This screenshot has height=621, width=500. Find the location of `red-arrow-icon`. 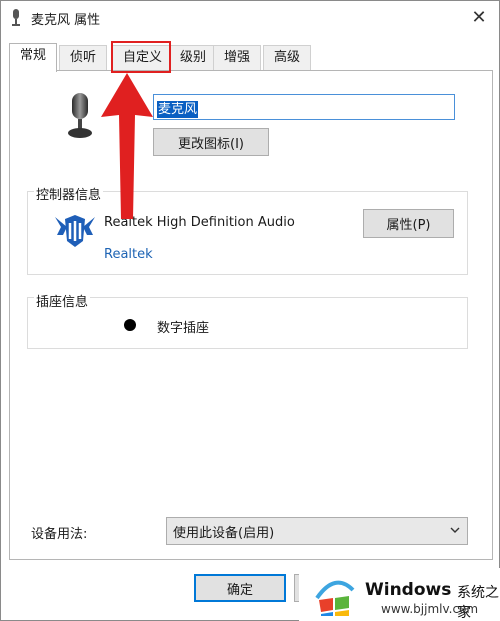

red-arrow-icon is located at coordinates (127, 146).